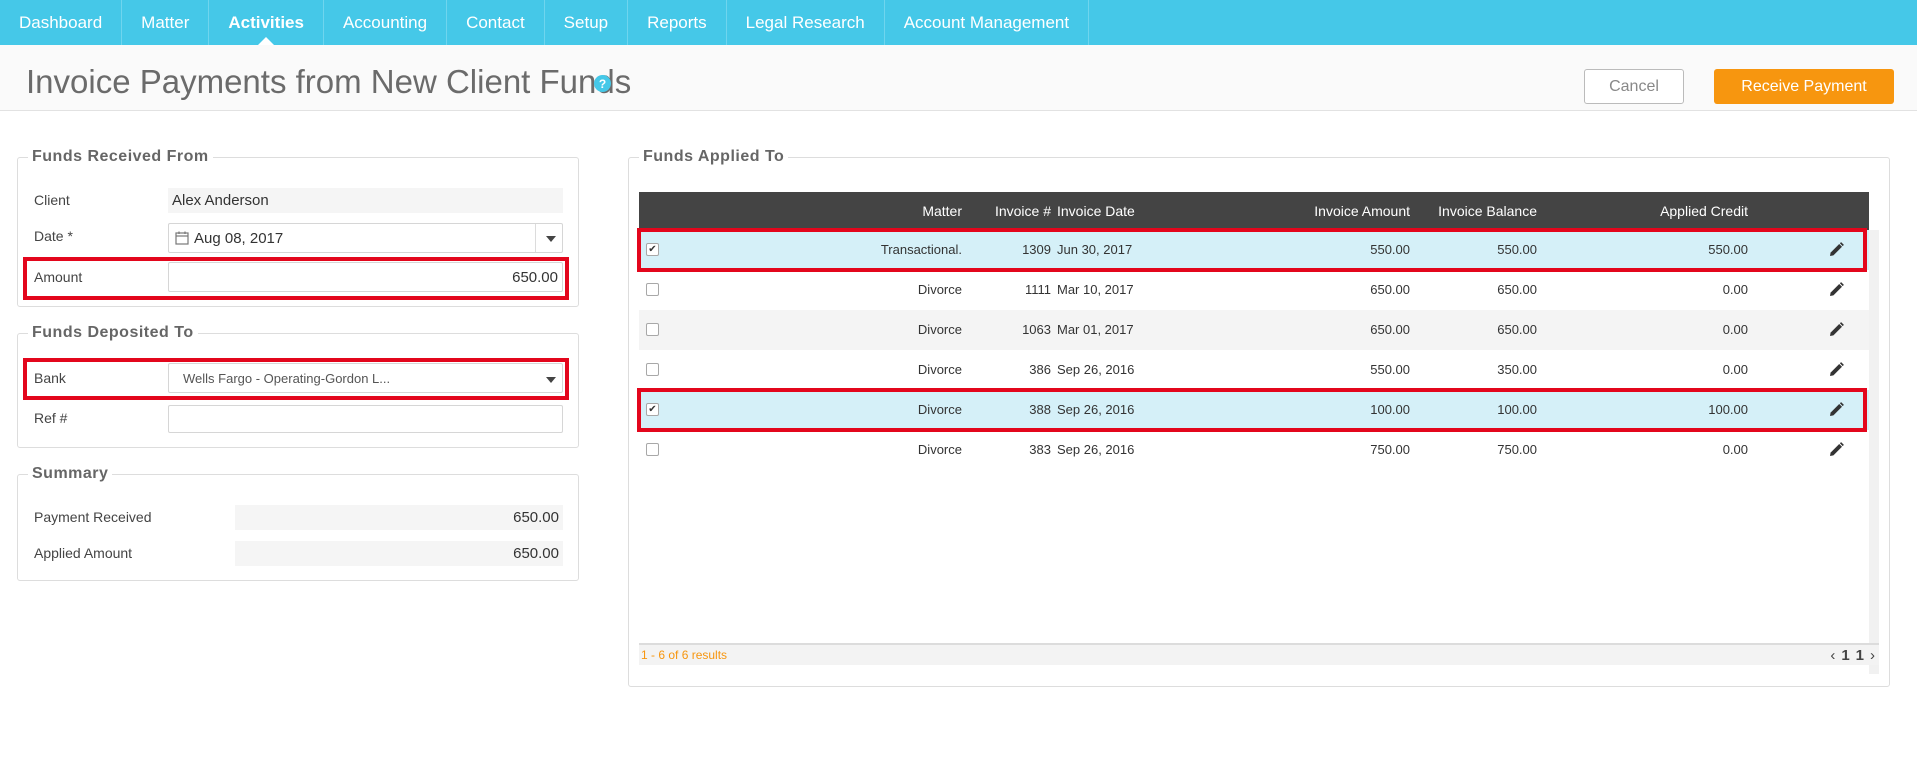  What do you see at coordinates (1804, 86) in the screenshot?
I see `receive-payment-button: Receive Payment` at bounding box center [1804, 86].